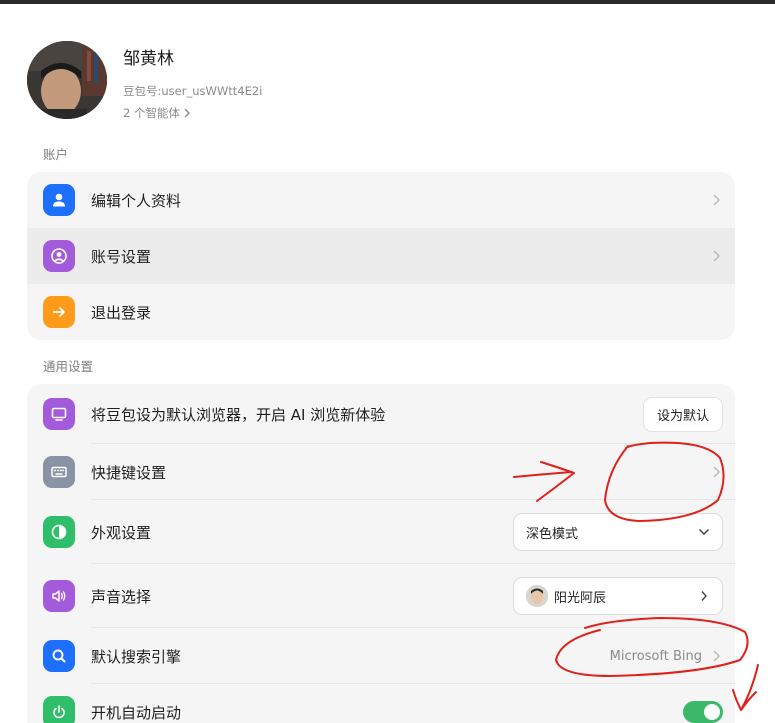 This screenshot has height=723, width=775. I want to click on set-default-button: 设为默认, so click(682, 414).